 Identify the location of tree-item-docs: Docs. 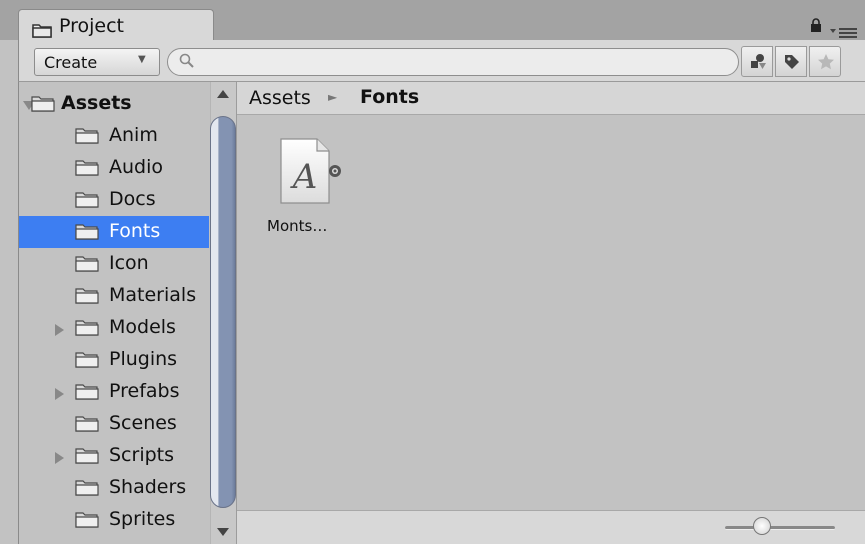
(114, 200).